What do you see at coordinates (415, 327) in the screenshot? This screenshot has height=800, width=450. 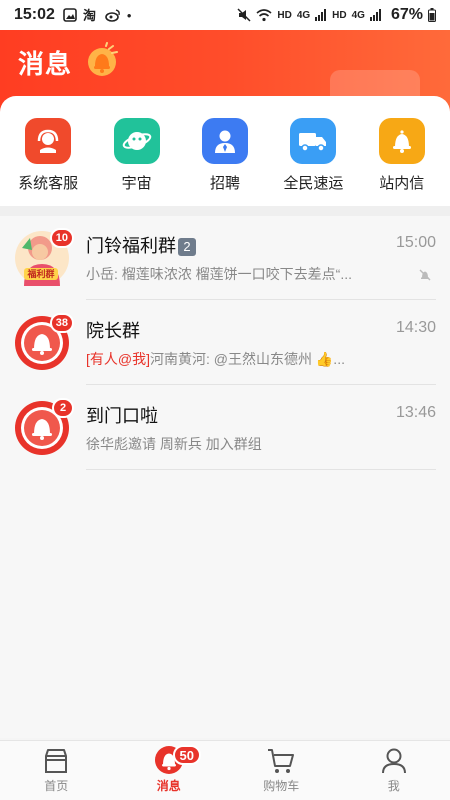 I see `chat-time: 14:30` at bounding box center [415, 327].